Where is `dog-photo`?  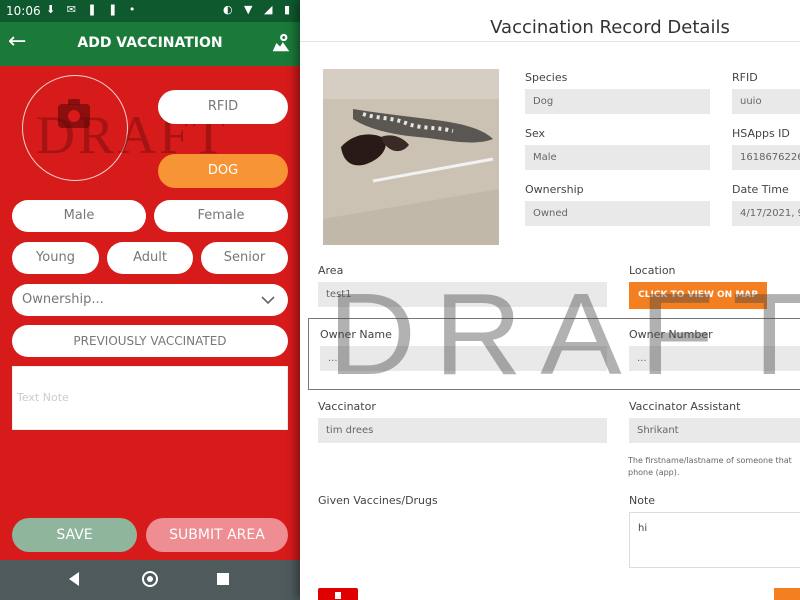
dog-photo is located at coordinates (411, 157).